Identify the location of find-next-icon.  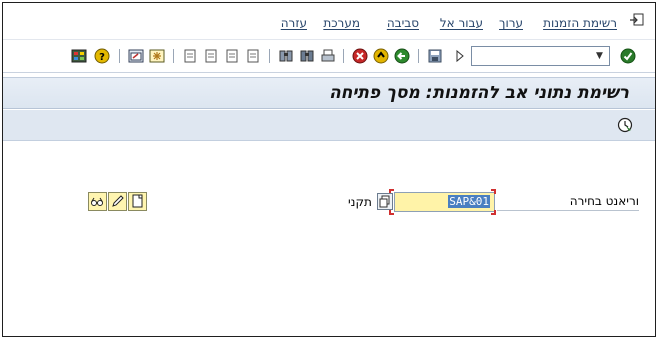
(307, 56).